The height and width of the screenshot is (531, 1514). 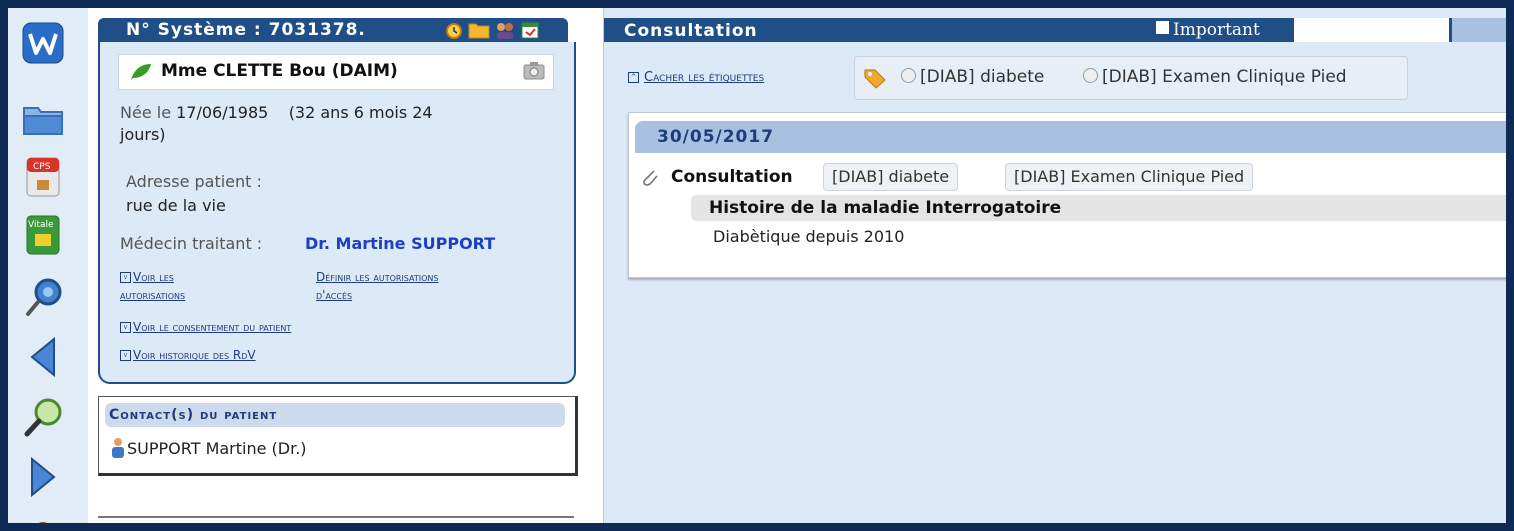 What do you see at coordinates (217, 448) in the screenshot?
I see `contact-item: SUPPORT Martine (Dr.)` at bounding box center [217, 448].